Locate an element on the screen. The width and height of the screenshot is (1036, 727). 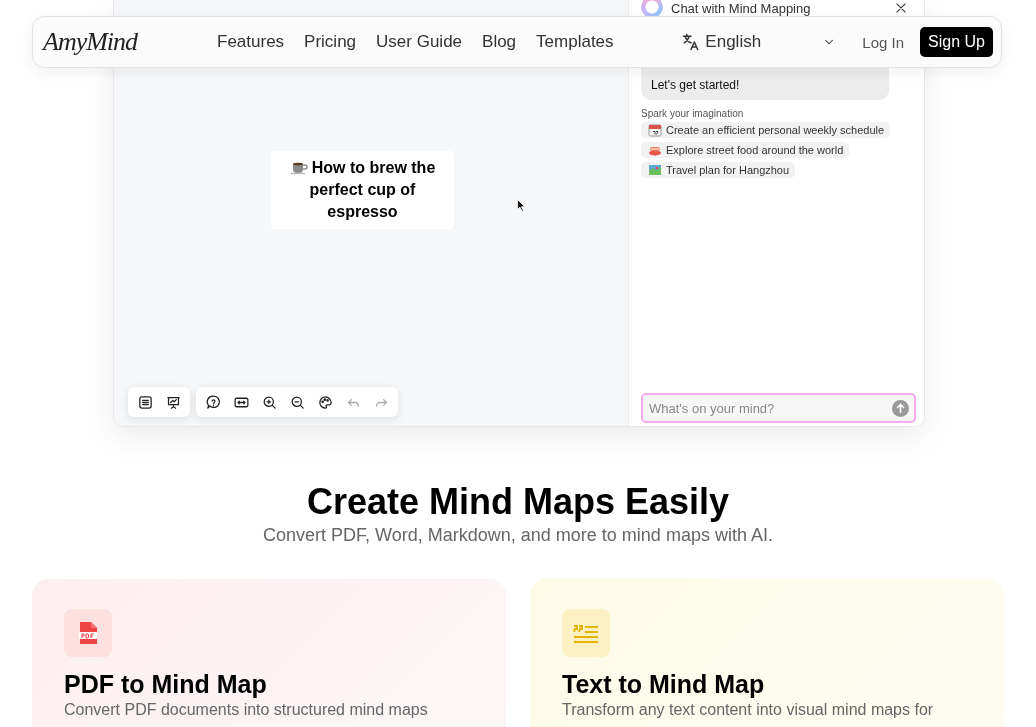
suggestion-chip: Create an efficient personal weekly schedule is located at coordinates (766, 130).